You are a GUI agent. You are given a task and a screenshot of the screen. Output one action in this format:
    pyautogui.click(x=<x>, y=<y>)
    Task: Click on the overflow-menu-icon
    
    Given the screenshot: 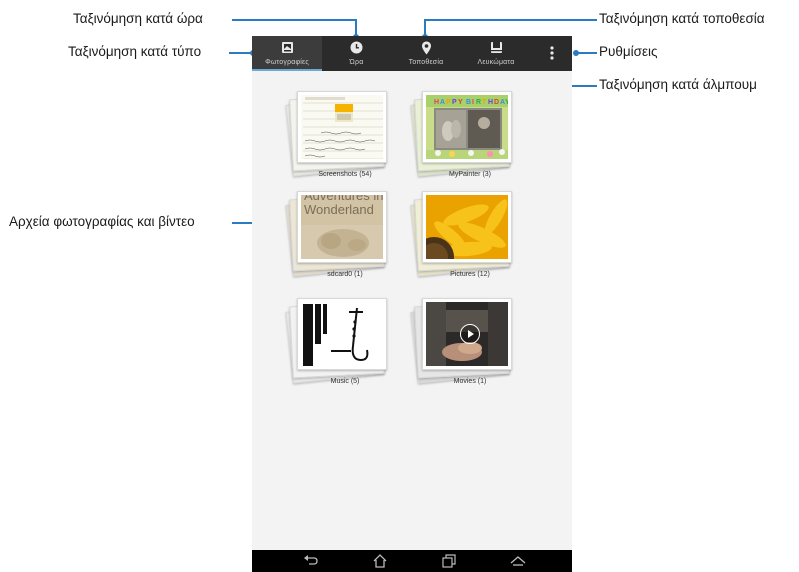 What is the action you would take?
    pyautogui.click(x=551, y=53)
    